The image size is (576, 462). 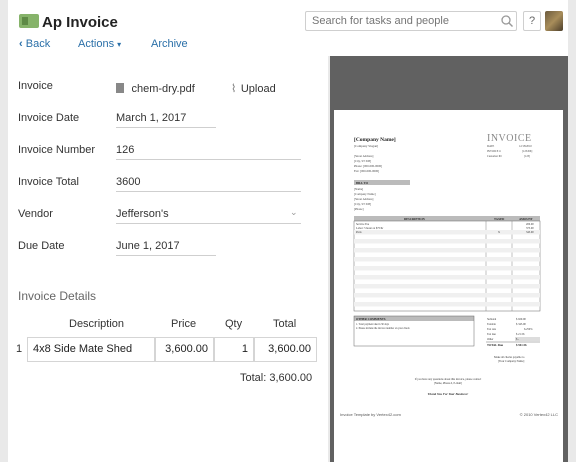 I want to click on pdf-item-desc: Service Fee, so click(x=363, y=224).